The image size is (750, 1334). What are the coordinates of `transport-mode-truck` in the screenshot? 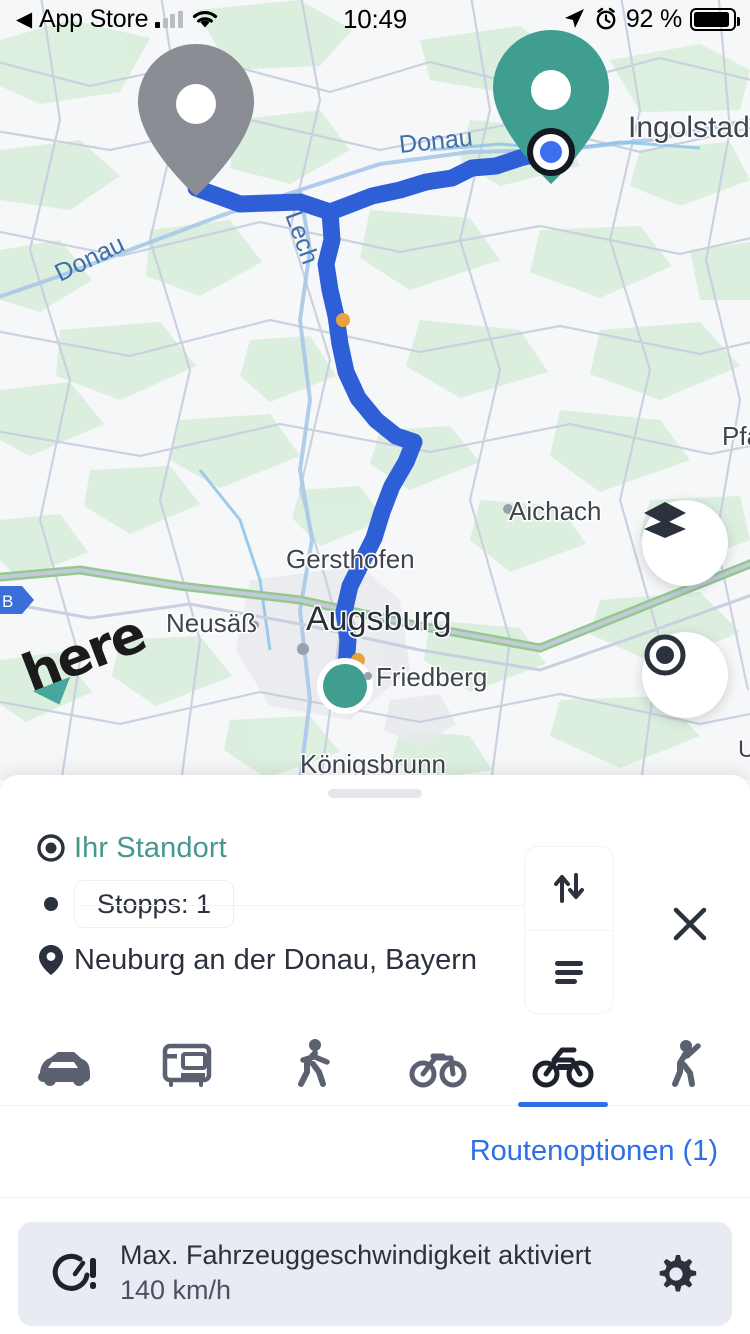 It's located at (187, 1058).